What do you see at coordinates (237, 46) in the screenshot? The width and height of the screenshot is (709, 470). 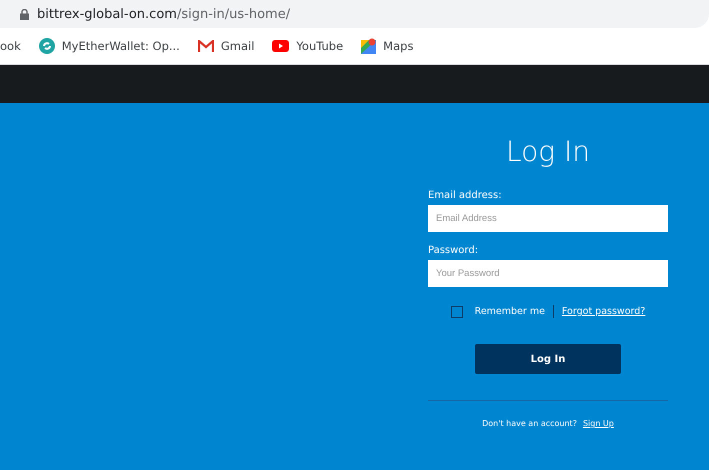 I see `bookmark-link: Gmail` at bounding box center [237, 46].